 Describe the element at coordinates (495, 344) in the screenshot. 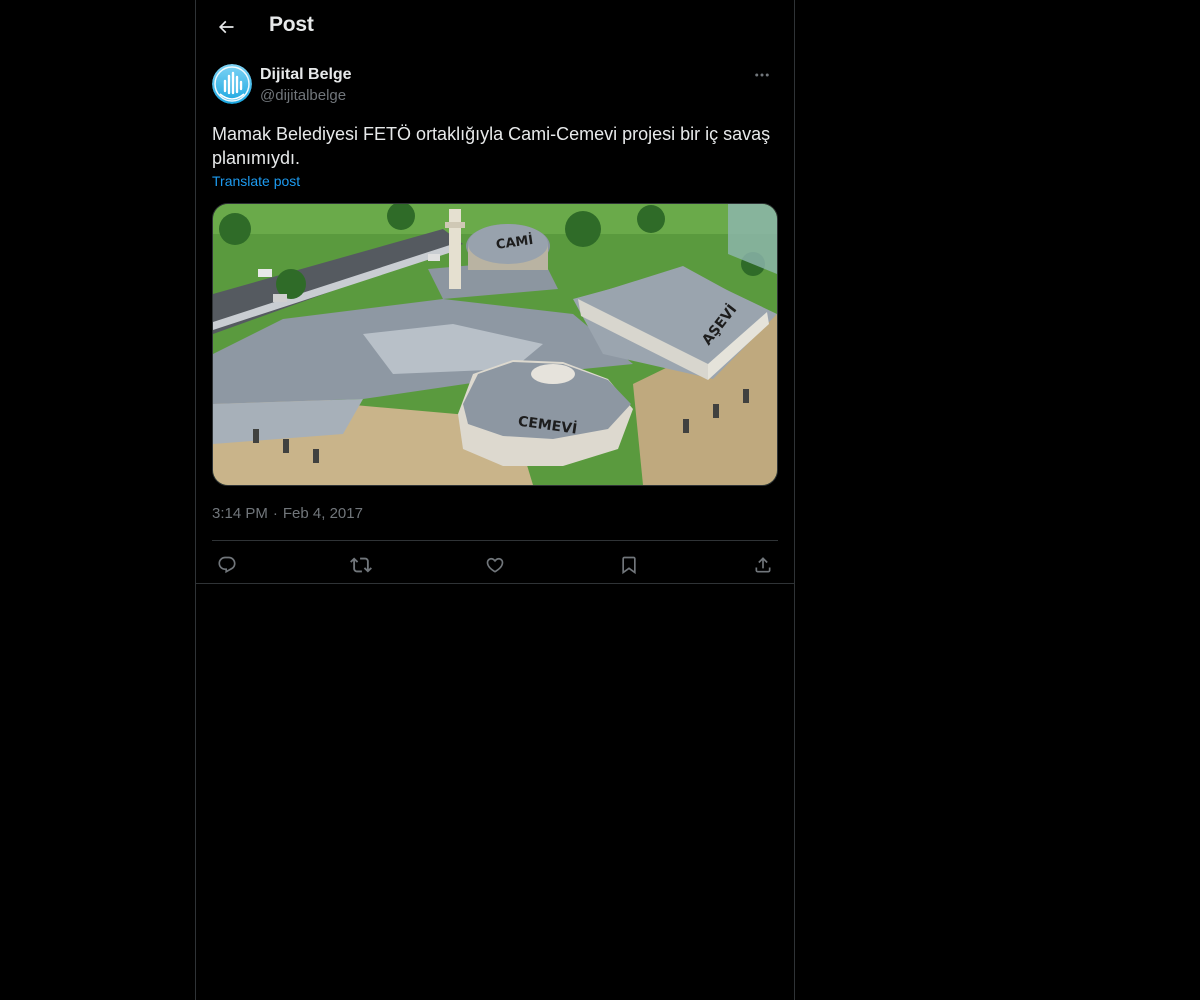

I see `post-image: CAMİ AŞEVİ CEMEVİ` at that location.